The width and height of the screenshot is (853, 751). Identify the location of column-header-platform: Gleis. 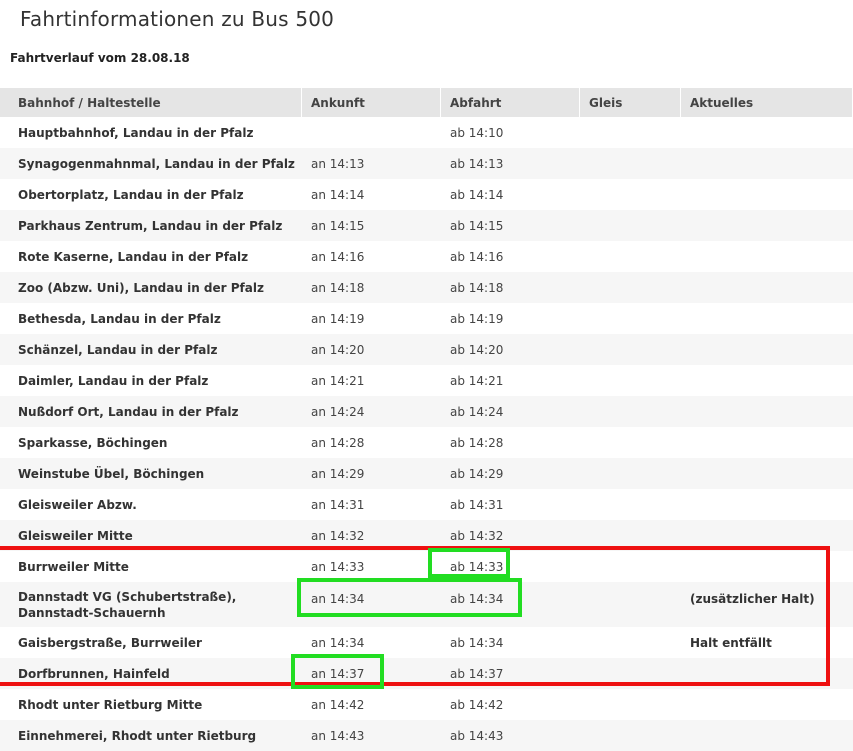
(630, 102).